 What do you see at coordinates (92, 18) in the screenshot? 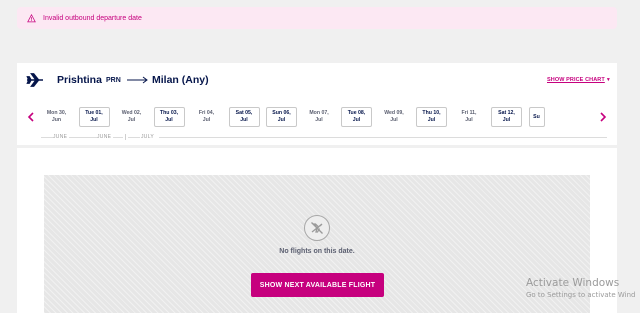
I see `alert-message: Invalid outbound departure date` at bounding box center [92, 18].